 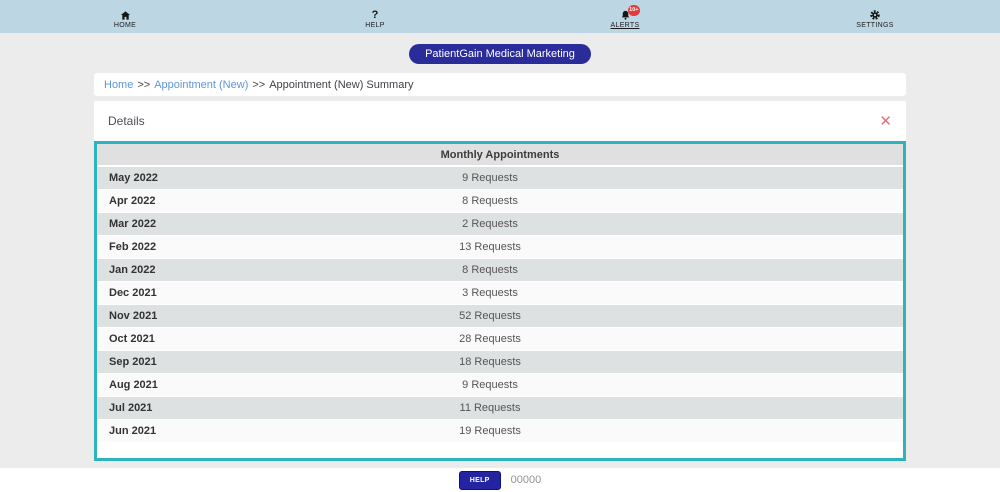 I want to click on requests-cell: 52 Requests, so click(x=490, y=316).